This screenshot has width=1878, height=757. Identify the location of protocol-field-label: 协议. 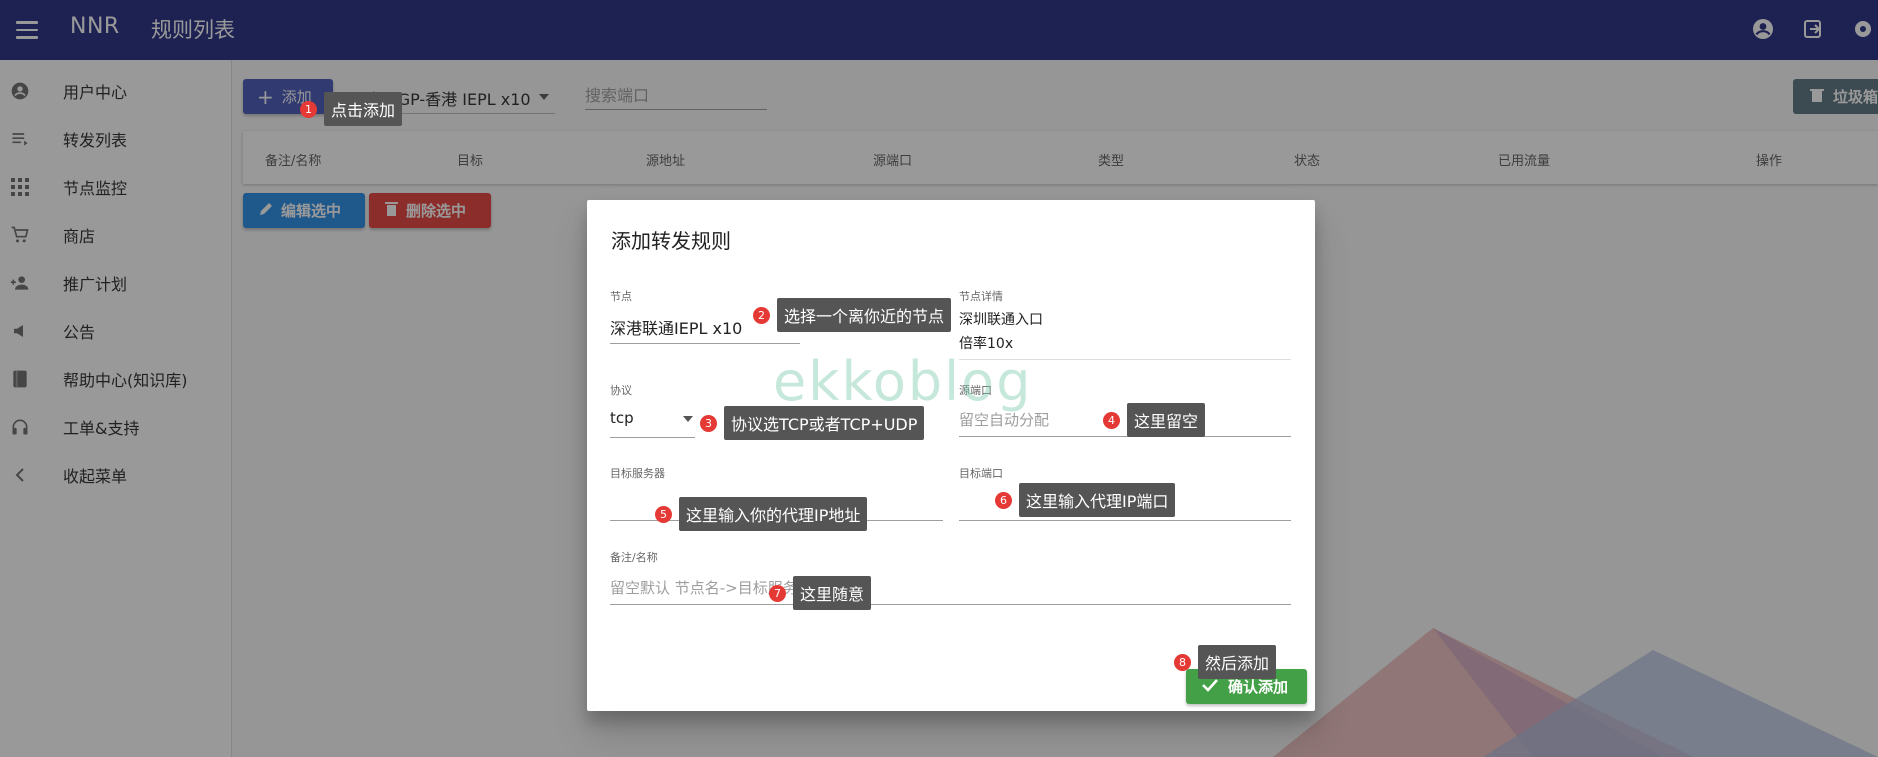
(621, 390).